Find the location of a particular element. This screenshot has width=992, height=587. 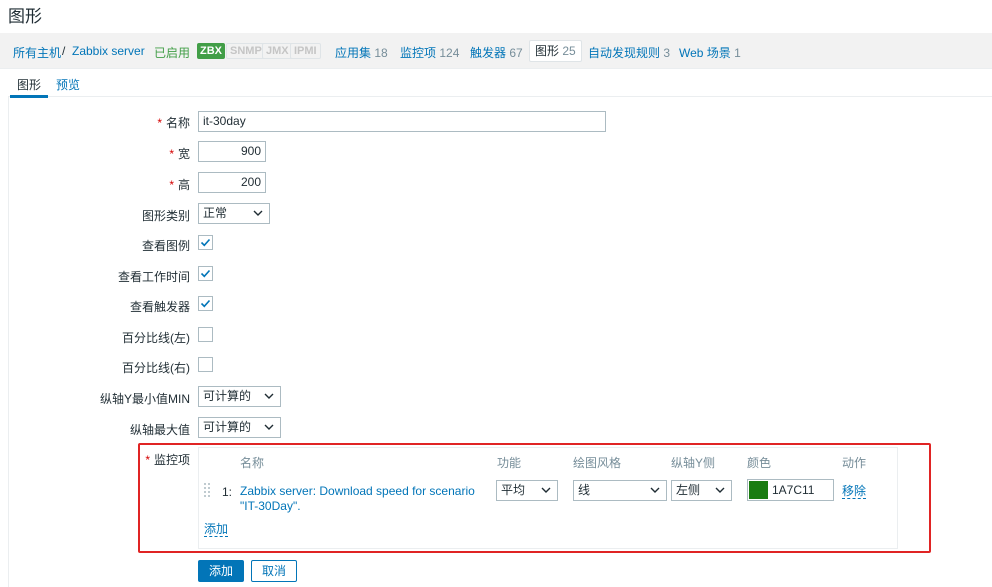

percentile-left-label: 百分比线(左) is located at coordinates (156, 338).